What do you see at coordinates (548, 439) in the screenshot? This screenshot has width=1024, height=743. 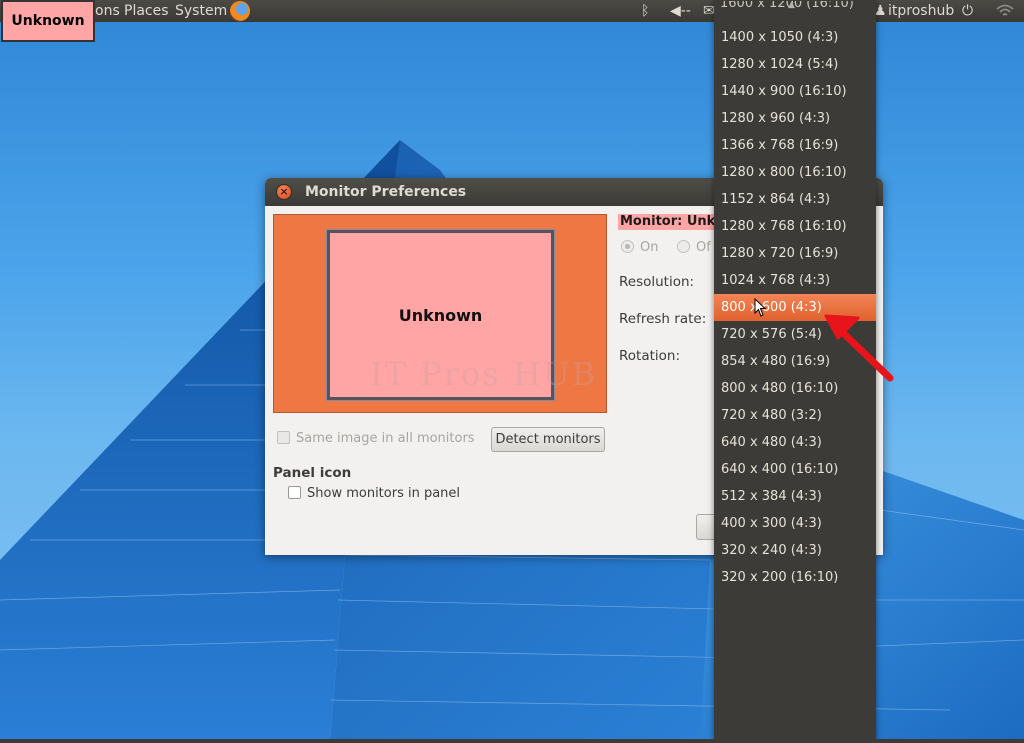 I see `detect-monitors-button: Detect monitors` at bounding box center [548, 439].